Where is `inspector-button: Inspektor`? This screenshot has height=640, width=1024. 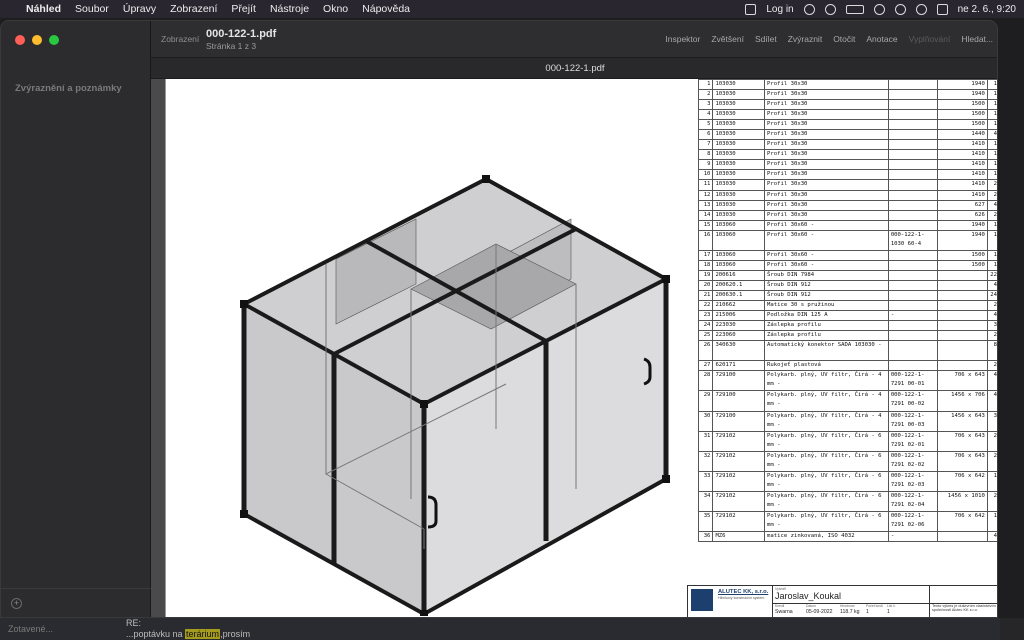
inspector-button: Inspektor is located at coordinates (682, 39).